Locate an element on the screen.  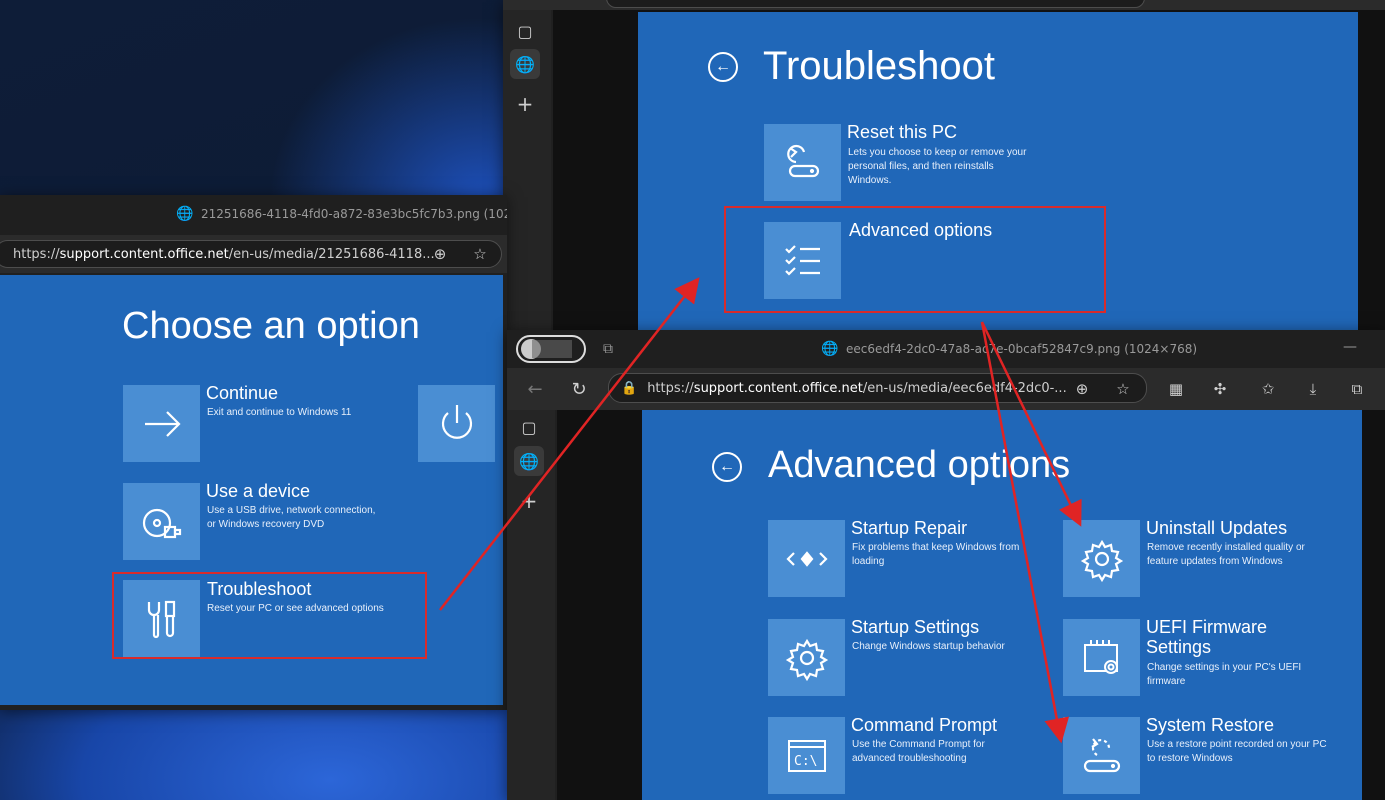
option-desc: Exit and continue to Windows 11 is located at coordinates (279, 412).